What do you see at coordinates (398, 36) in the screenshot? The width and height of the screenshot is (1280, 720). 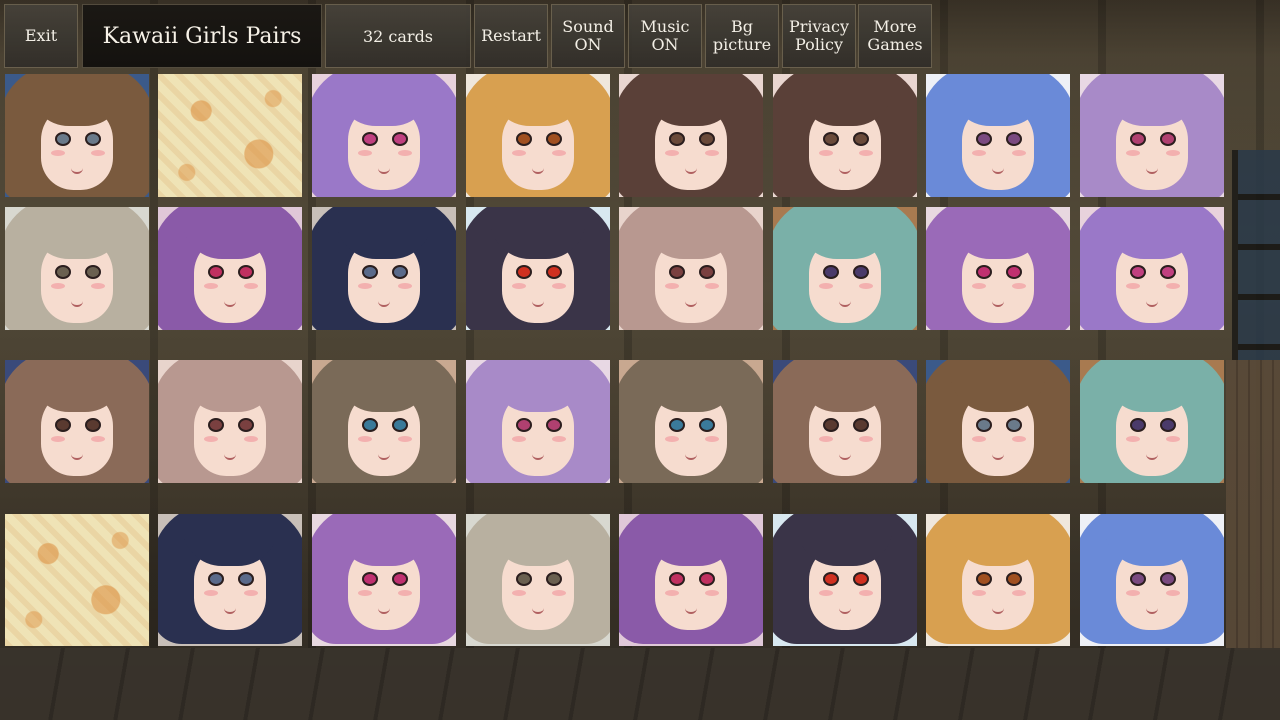 I see `card-count: 32 cards` at bounding box center [398, 36].